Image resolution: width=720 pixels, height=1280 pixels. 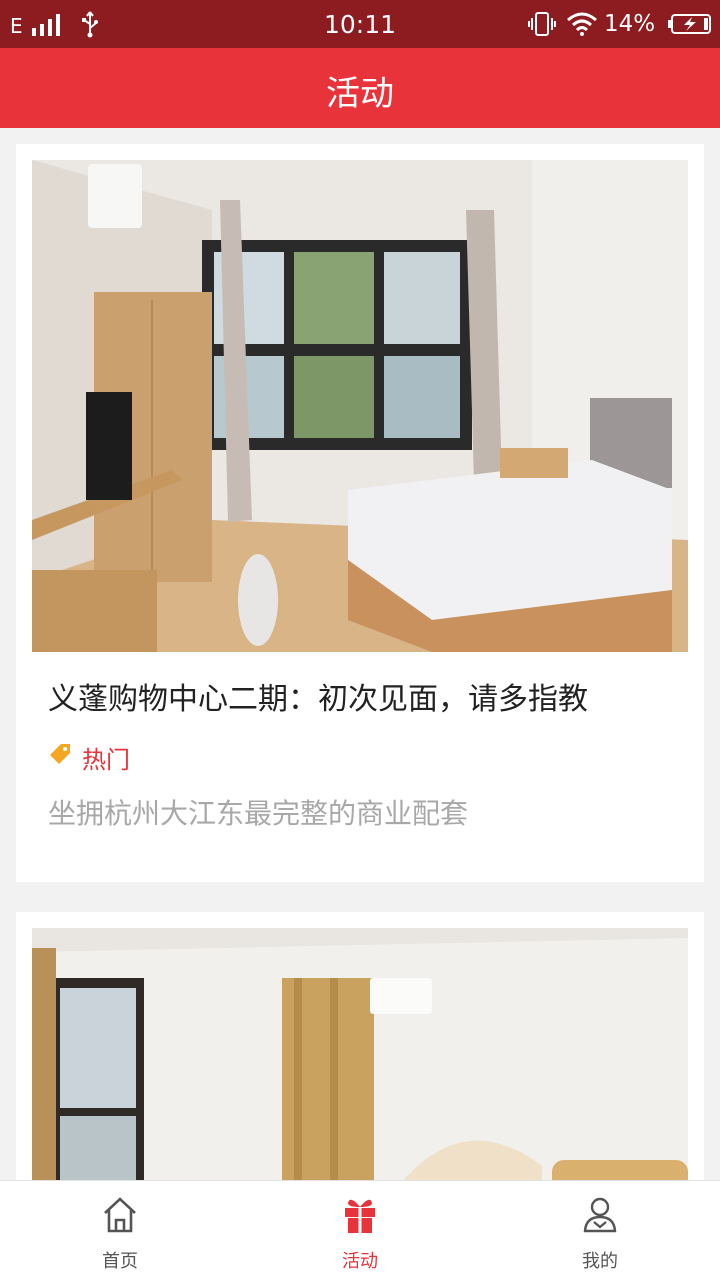 I want to click on bottom-nav: 首页 活动 我的, so click(x=360, y=1230).